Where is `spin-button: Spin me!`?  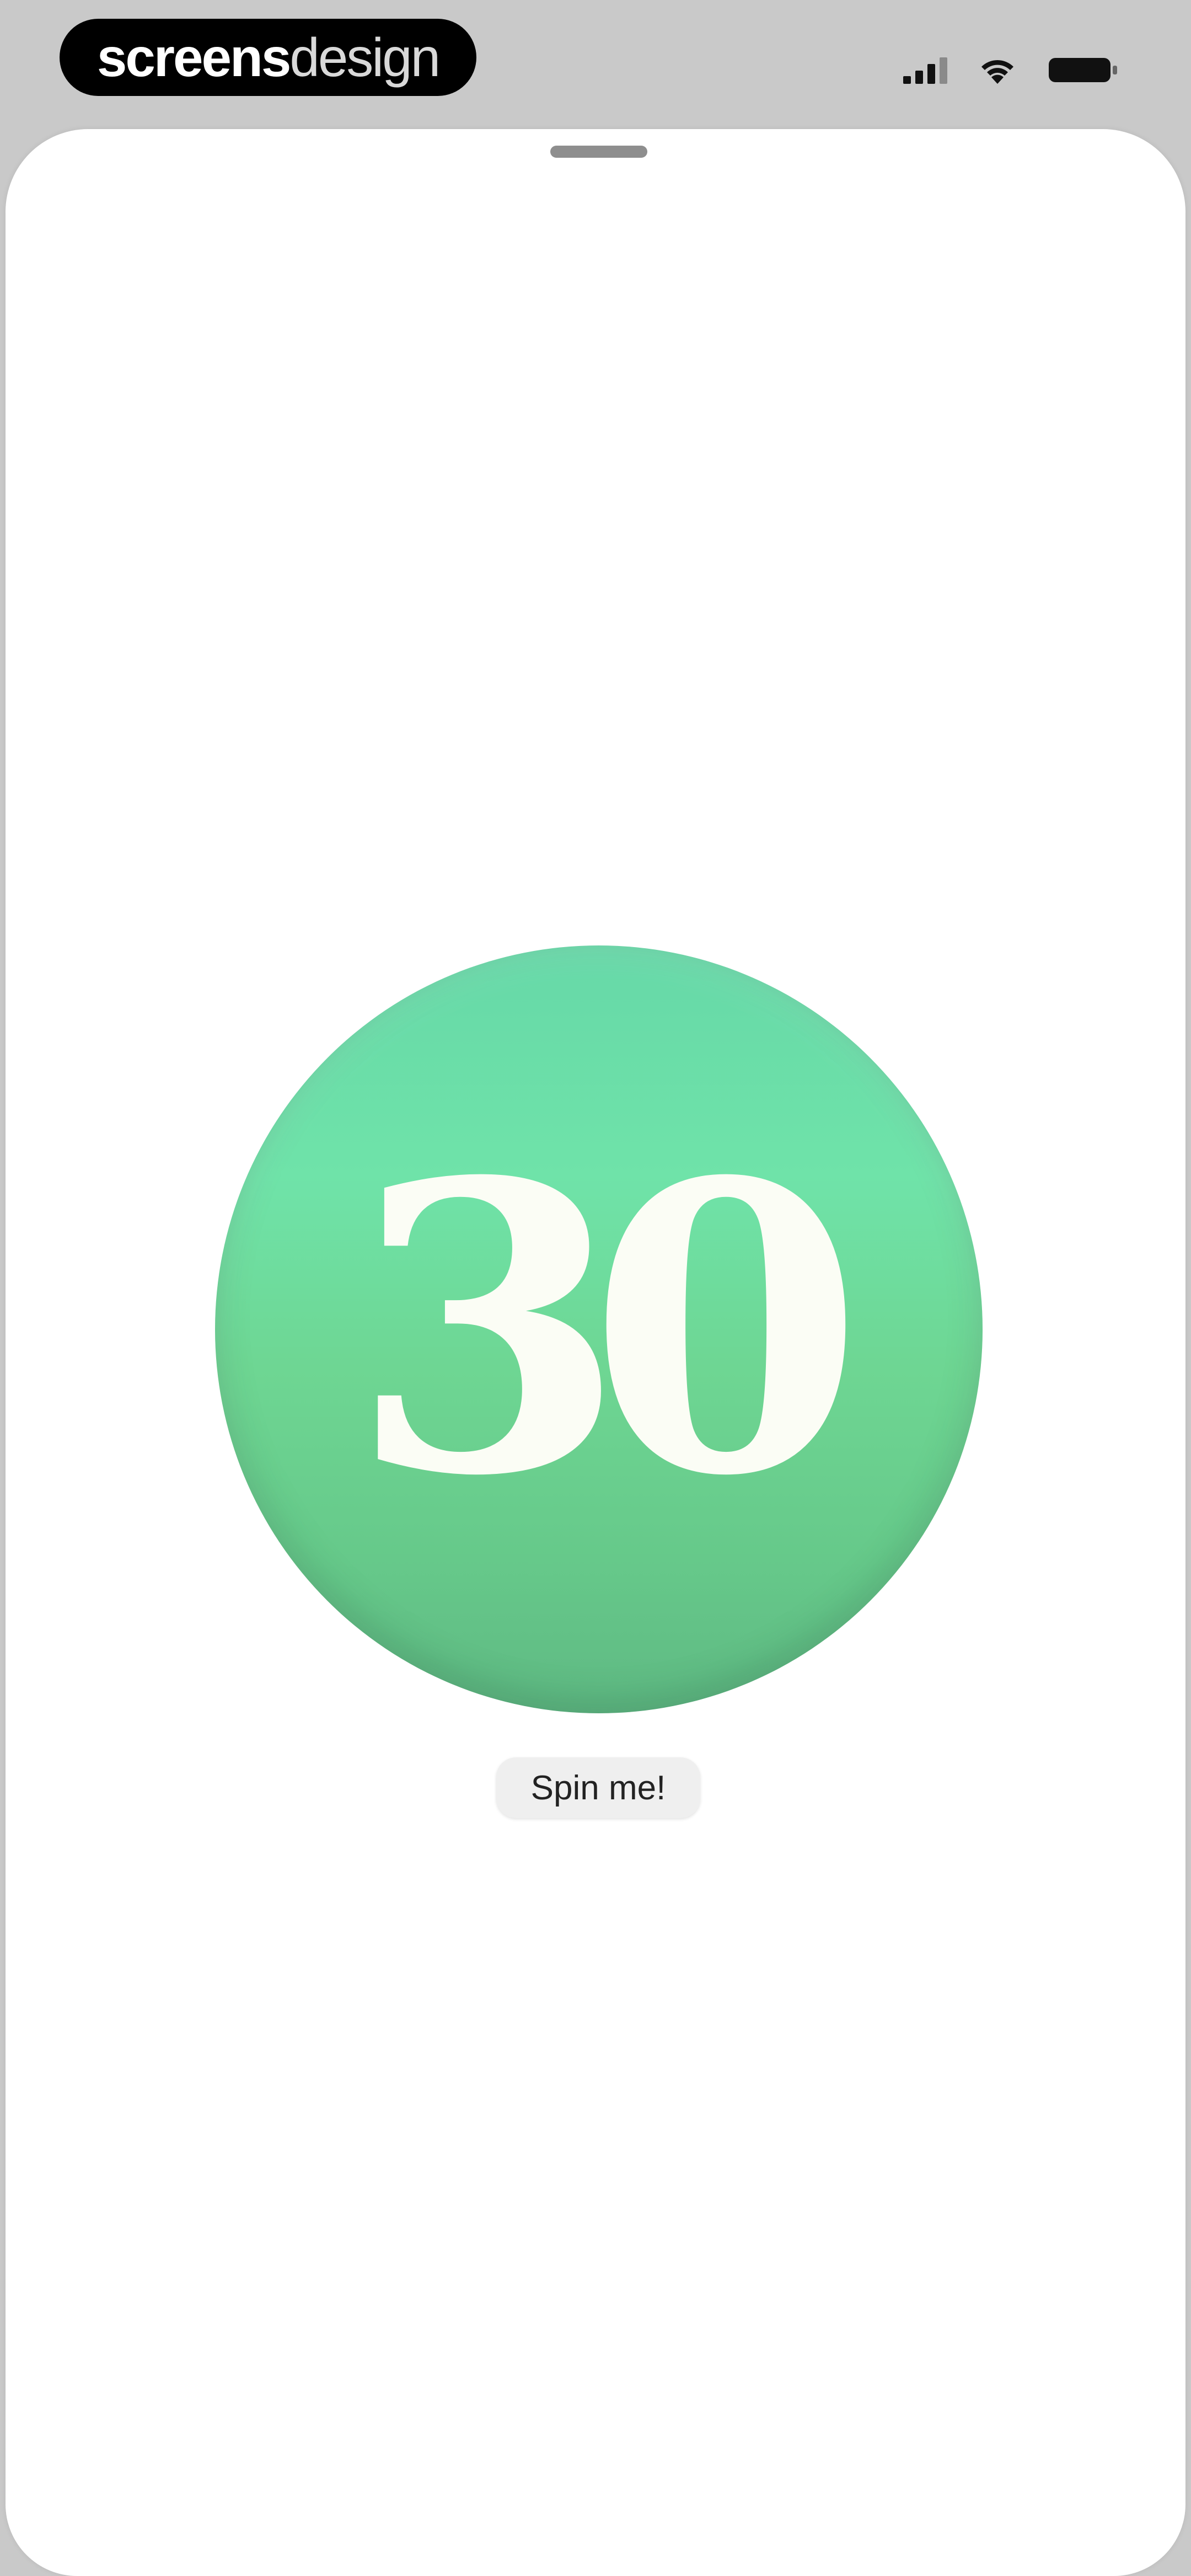
spin-button: Spin me! is located at coordinates (598, 1787).